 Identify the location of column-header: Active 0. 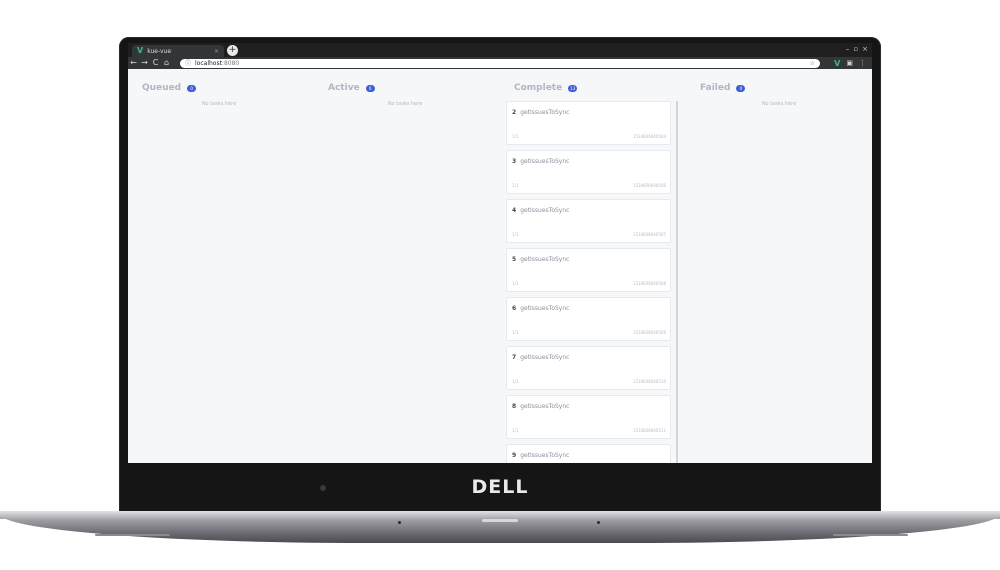
(351, 88).